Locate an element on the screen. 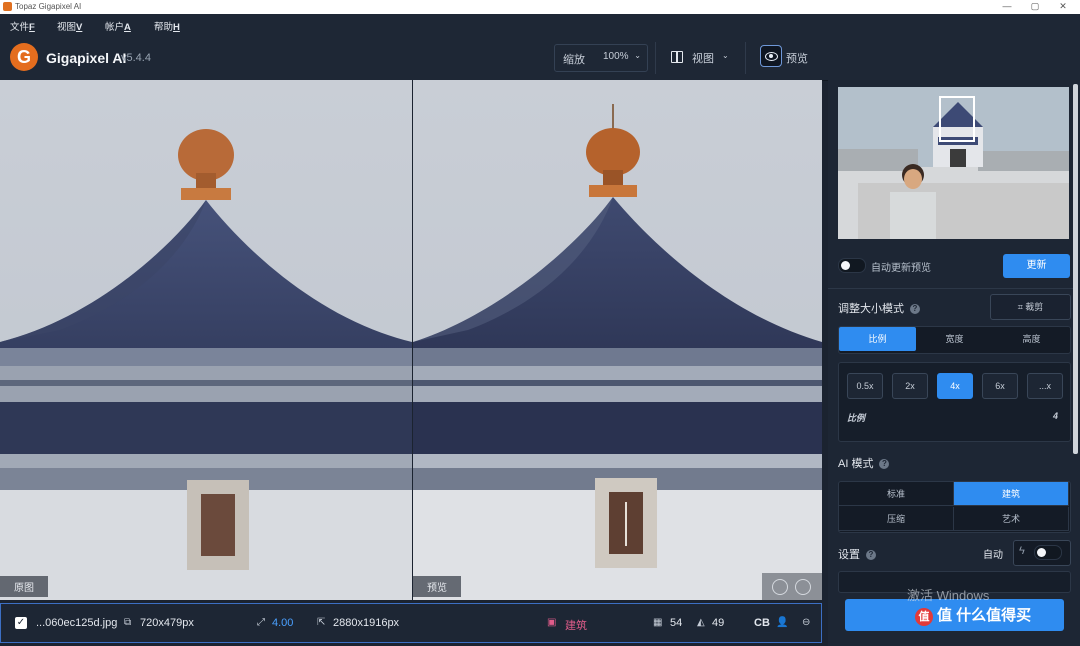 The image size is (1080, 646). original-label: 原图 is located at coordinates (24, 586).